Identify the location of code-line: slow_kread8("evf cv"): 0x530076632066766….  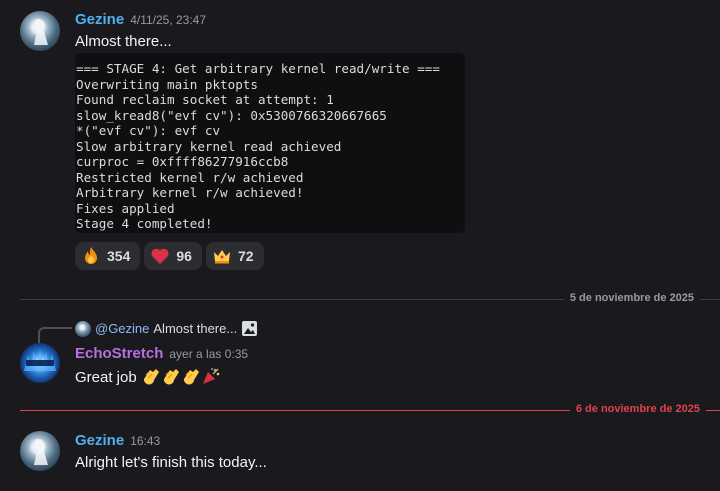
(231, 115).